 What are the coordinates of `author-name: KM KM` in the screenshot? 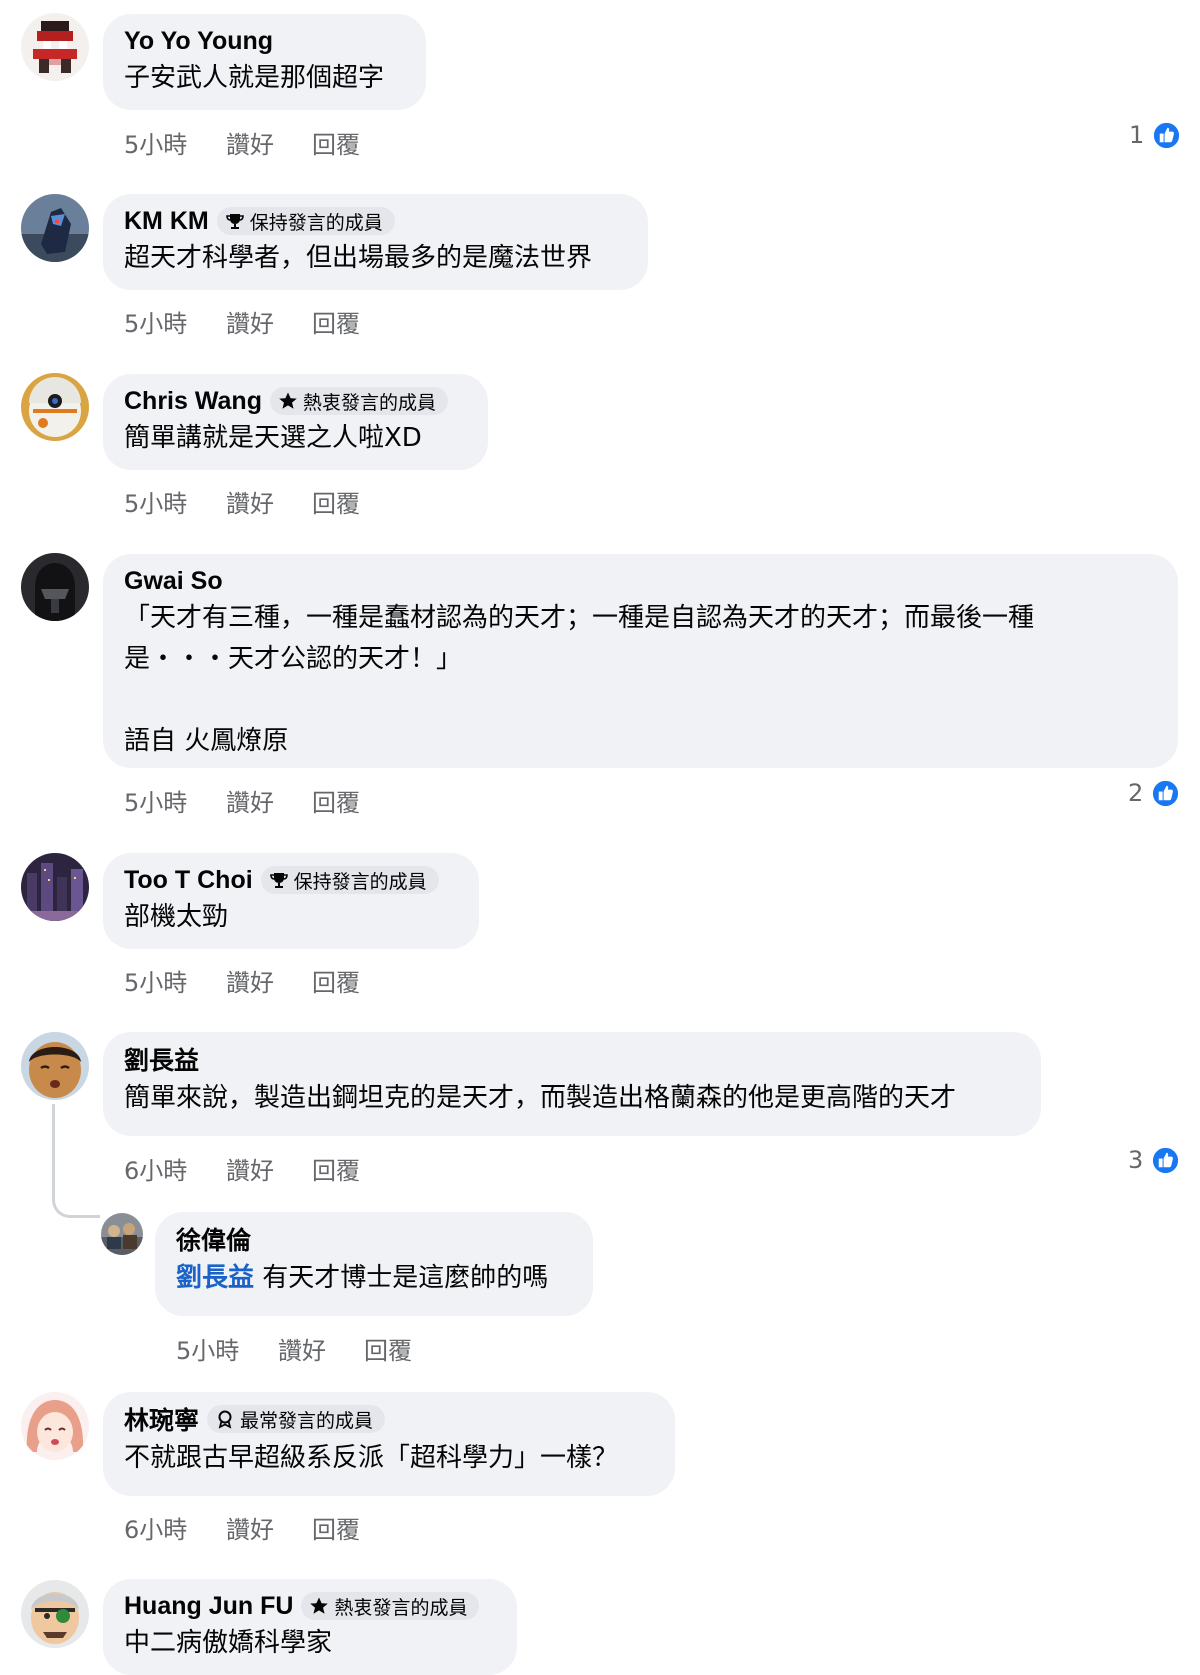 It's located at (166, 221).